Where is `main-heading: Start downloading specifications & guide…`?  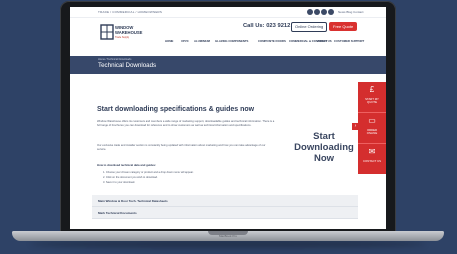 main-heading: Start downloading specifications & guide… is located at coordinates (176, 109).